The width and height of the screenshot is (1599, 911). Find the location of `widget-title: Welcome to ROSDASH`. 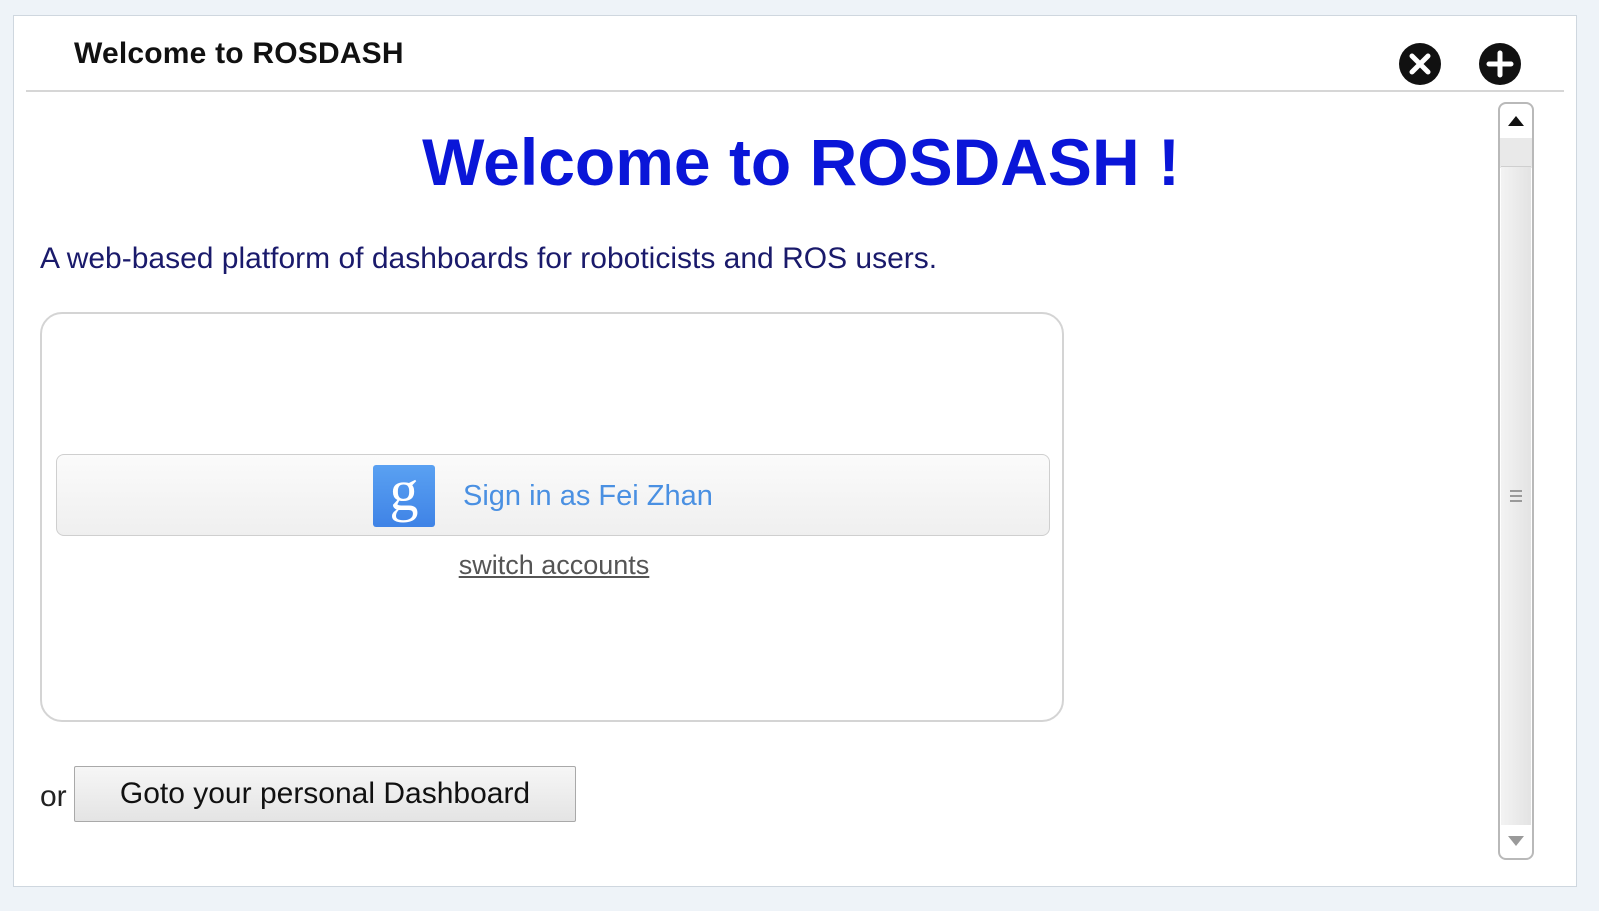

widget-title: Welcome to ROSDASH is located at coordinates (239, 53).